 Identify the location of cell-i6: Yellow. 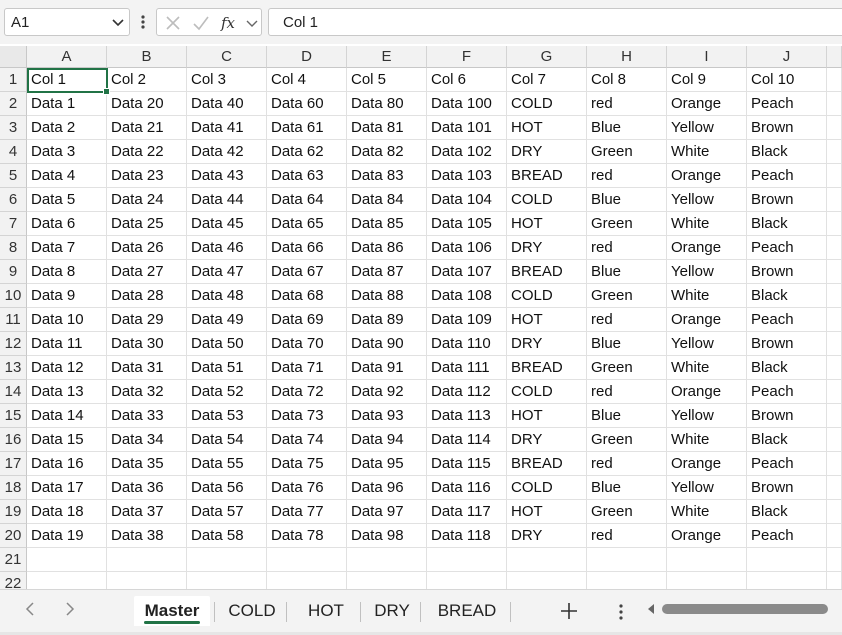
(707, 200).